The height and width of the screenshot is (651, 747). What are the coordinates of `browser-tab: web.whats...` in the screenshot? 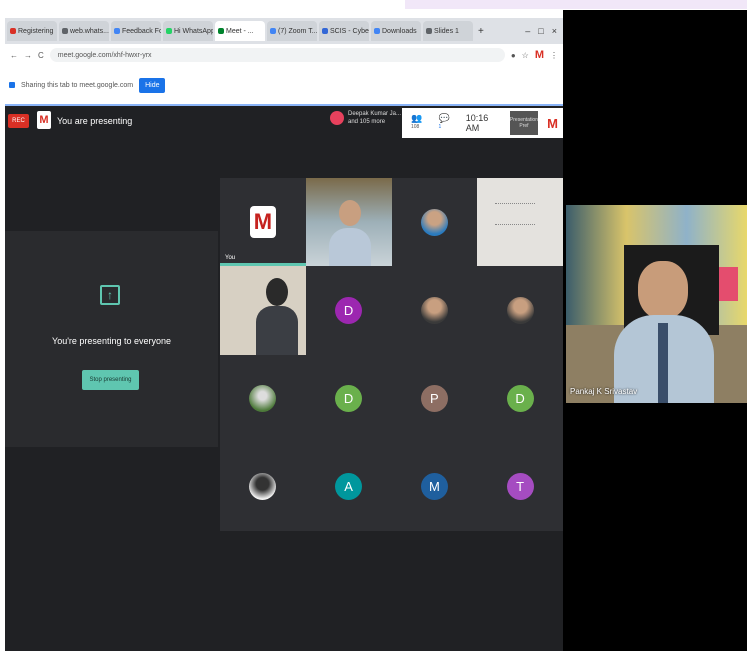 It's located at (84, 31).